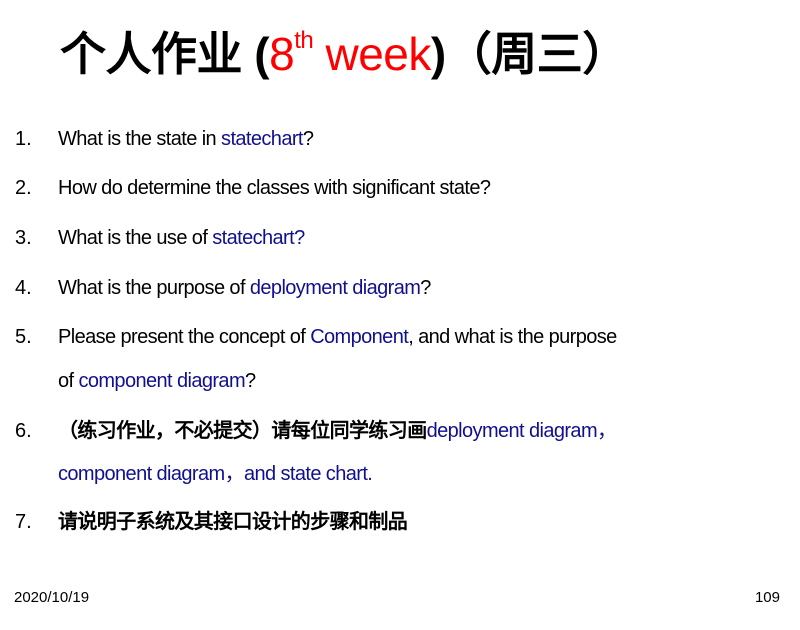 The image size is (800, 630). I want to click on list-number: 2., so click(23, 188).